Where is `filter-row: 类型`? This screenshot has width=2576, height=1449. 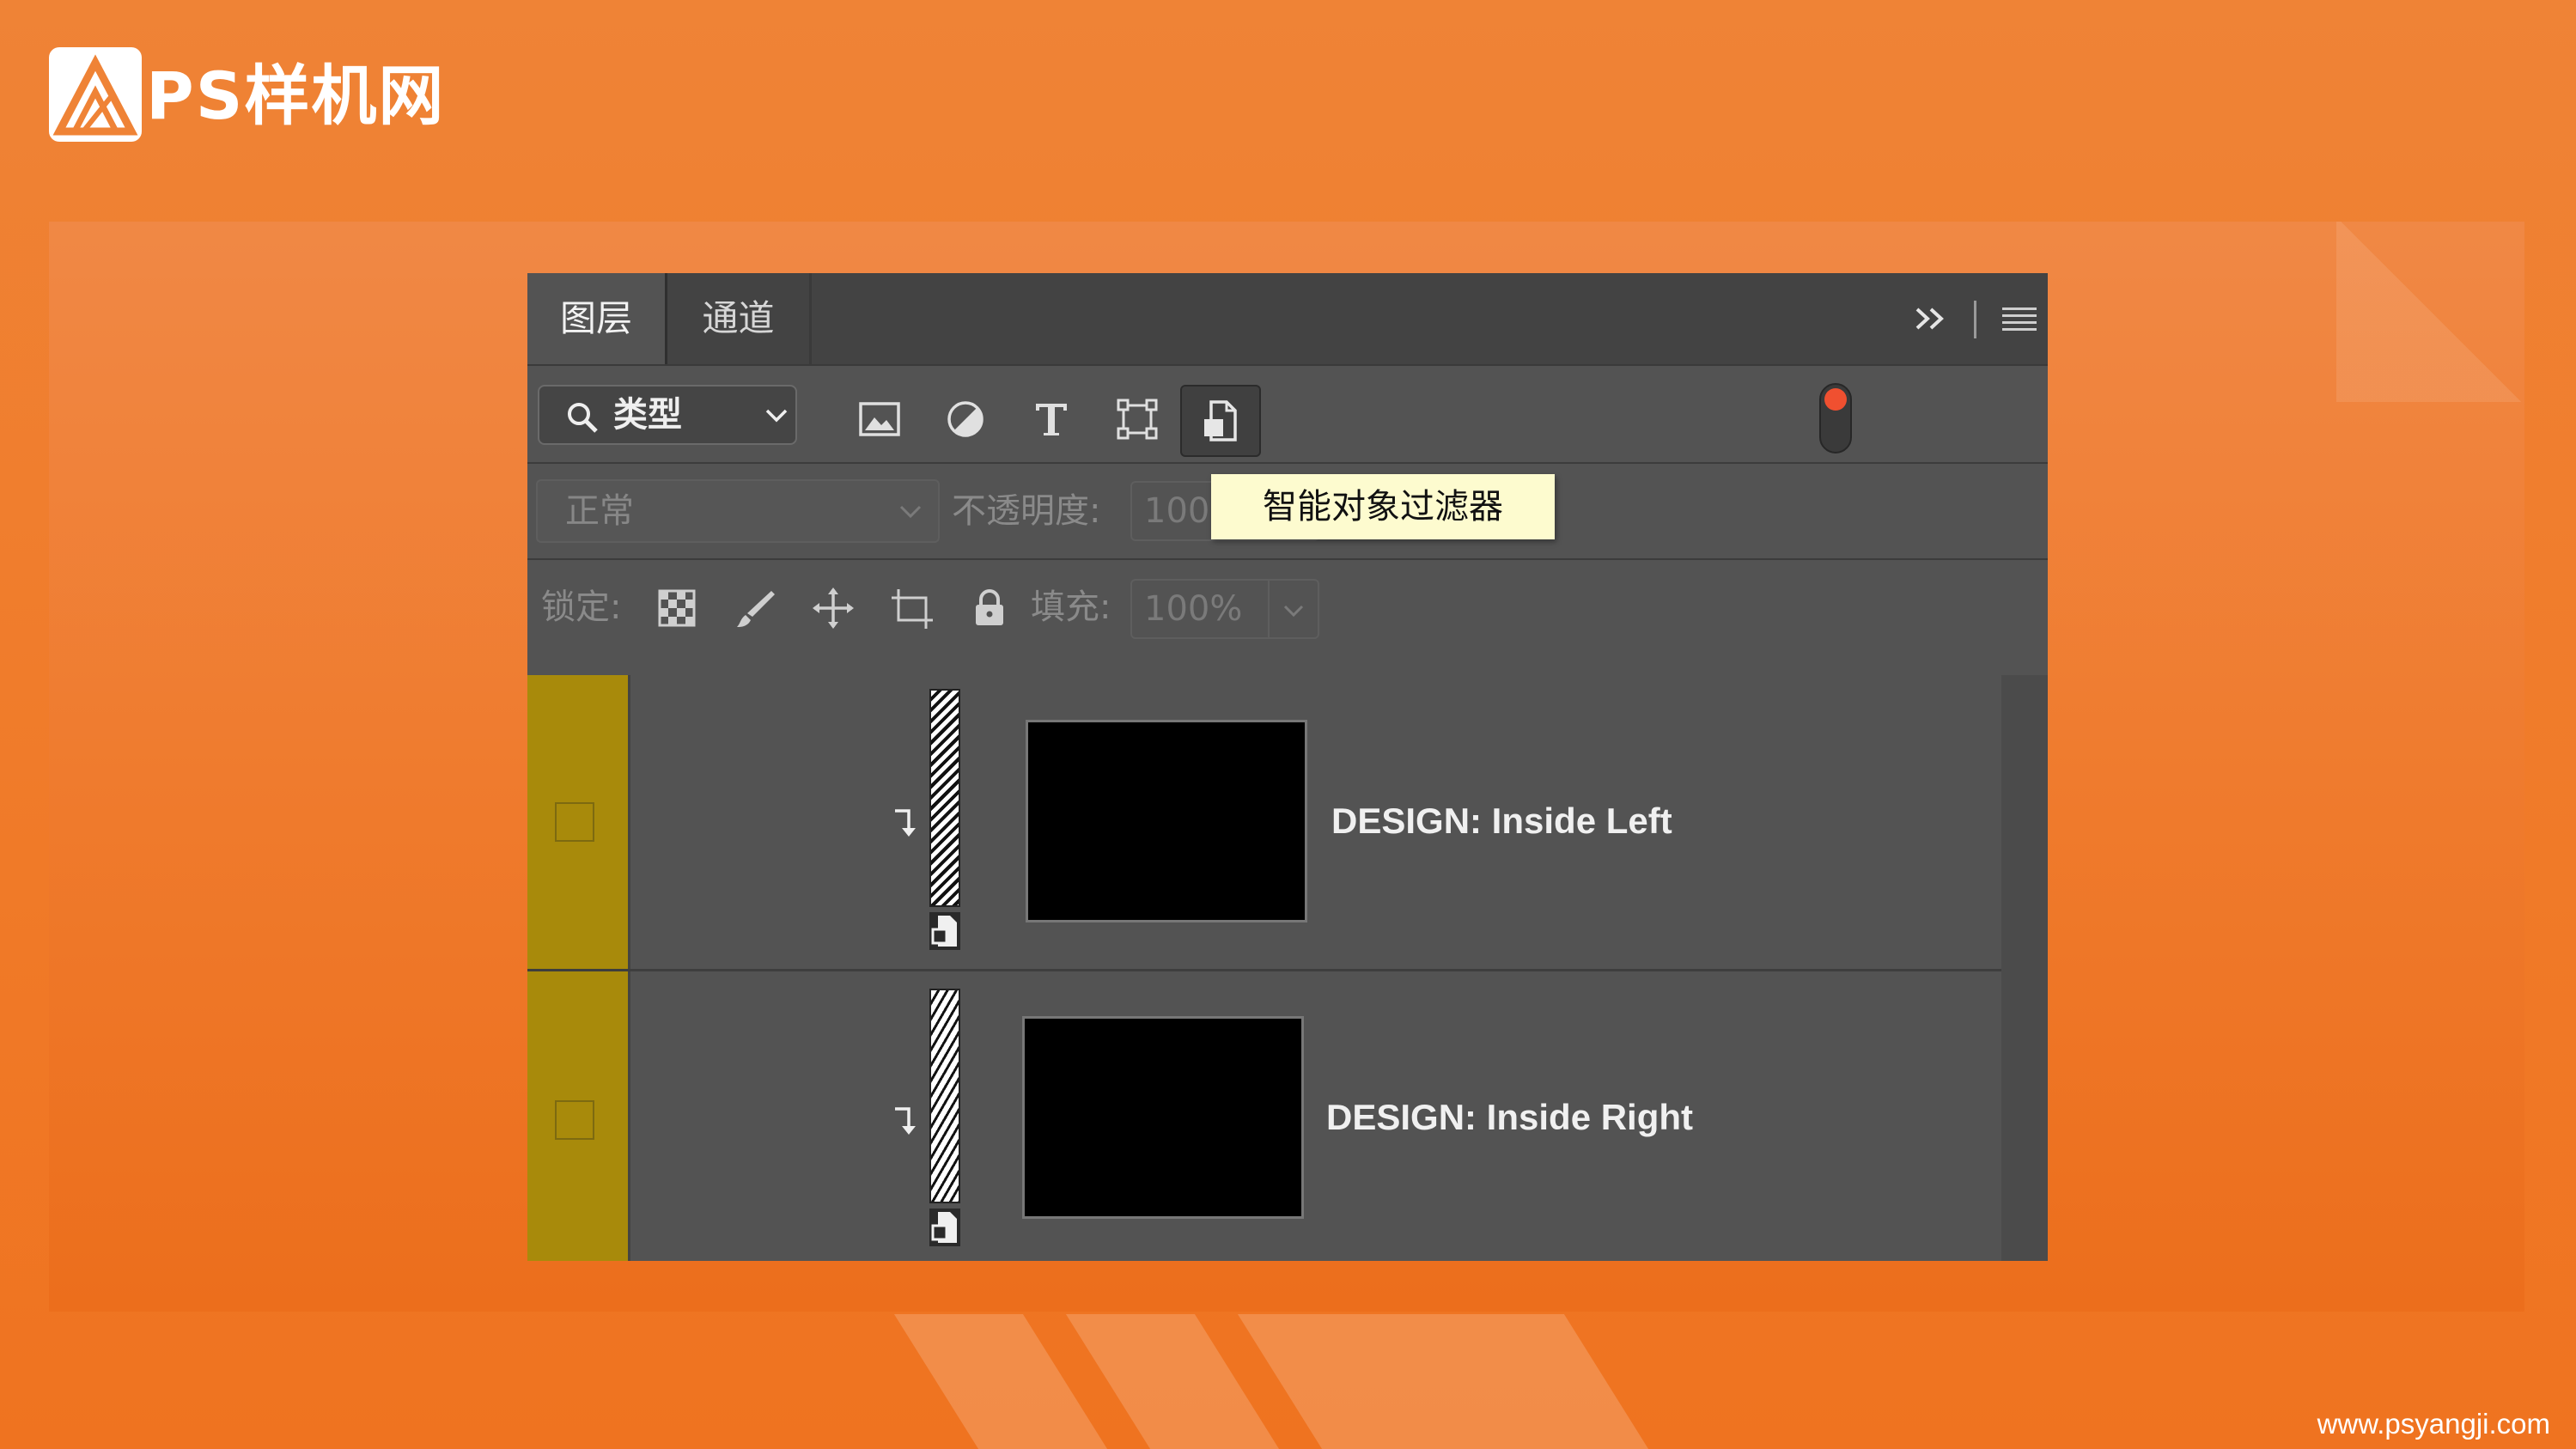 filter-row: 类型 is located at coordinates (1287, 415).